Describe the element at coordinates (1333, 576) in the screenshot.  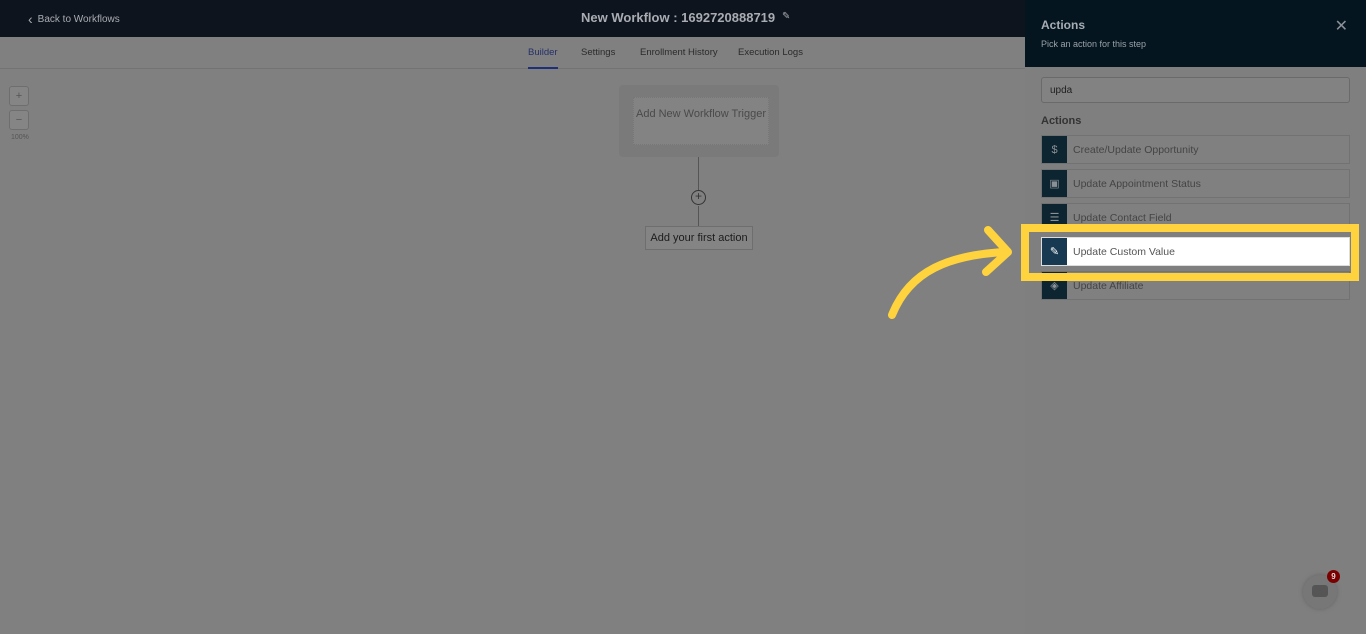
I see `notification-badge: 9` at that location.